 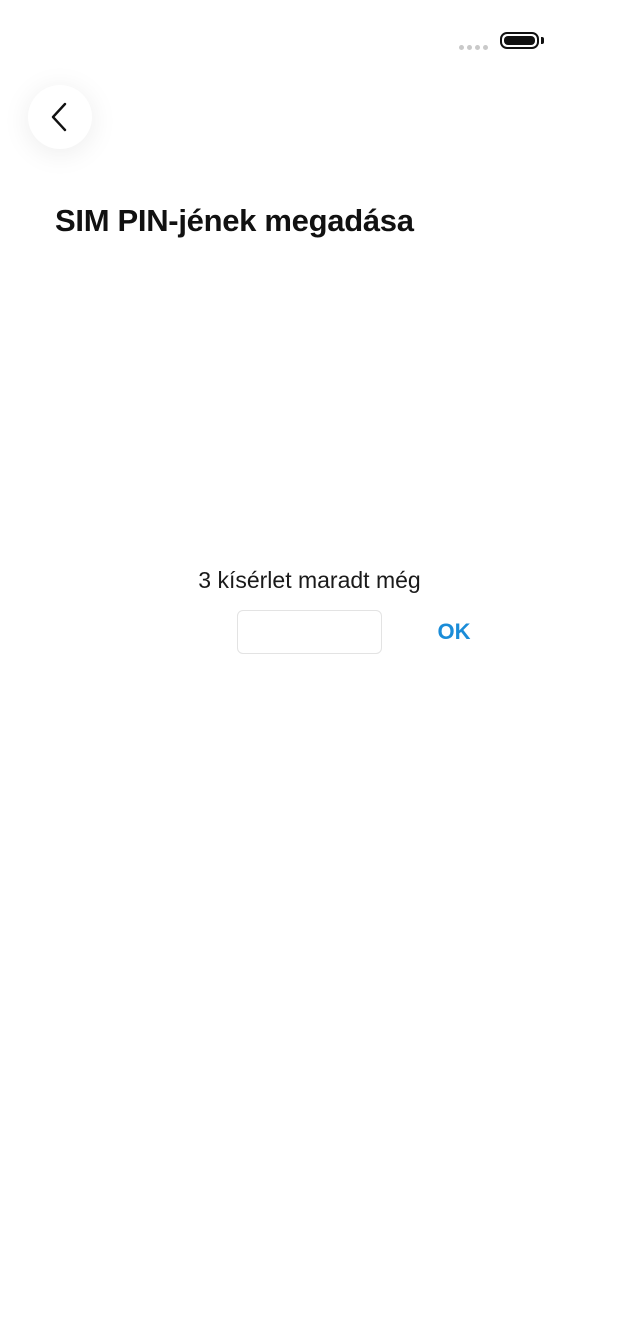 What do you see at coordinates (309, 42) in the screenshot?
I see `status-bar` at bounding box center [309, 42].